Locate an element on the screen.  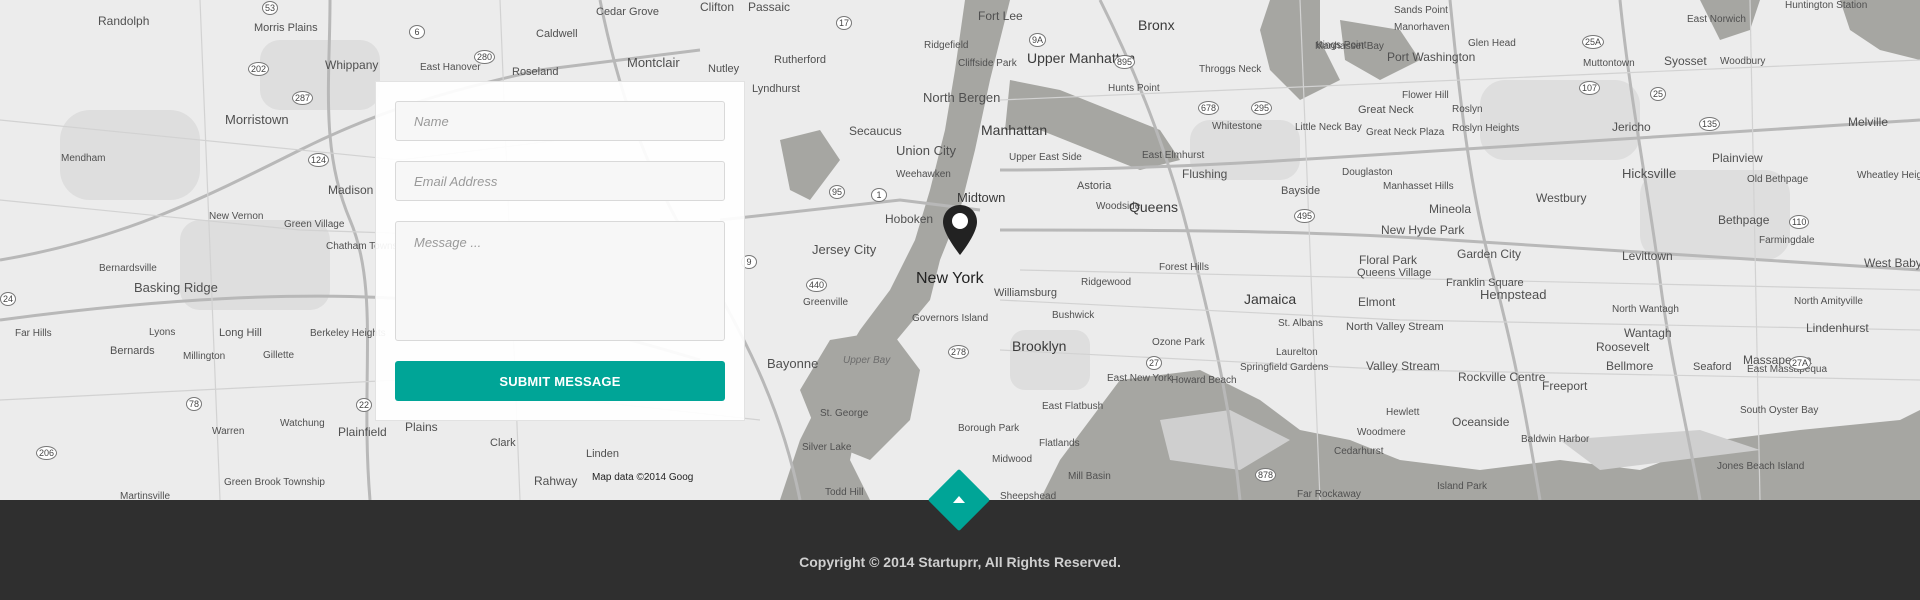
map-label: Bronx is located at coordinates (1156, 25).